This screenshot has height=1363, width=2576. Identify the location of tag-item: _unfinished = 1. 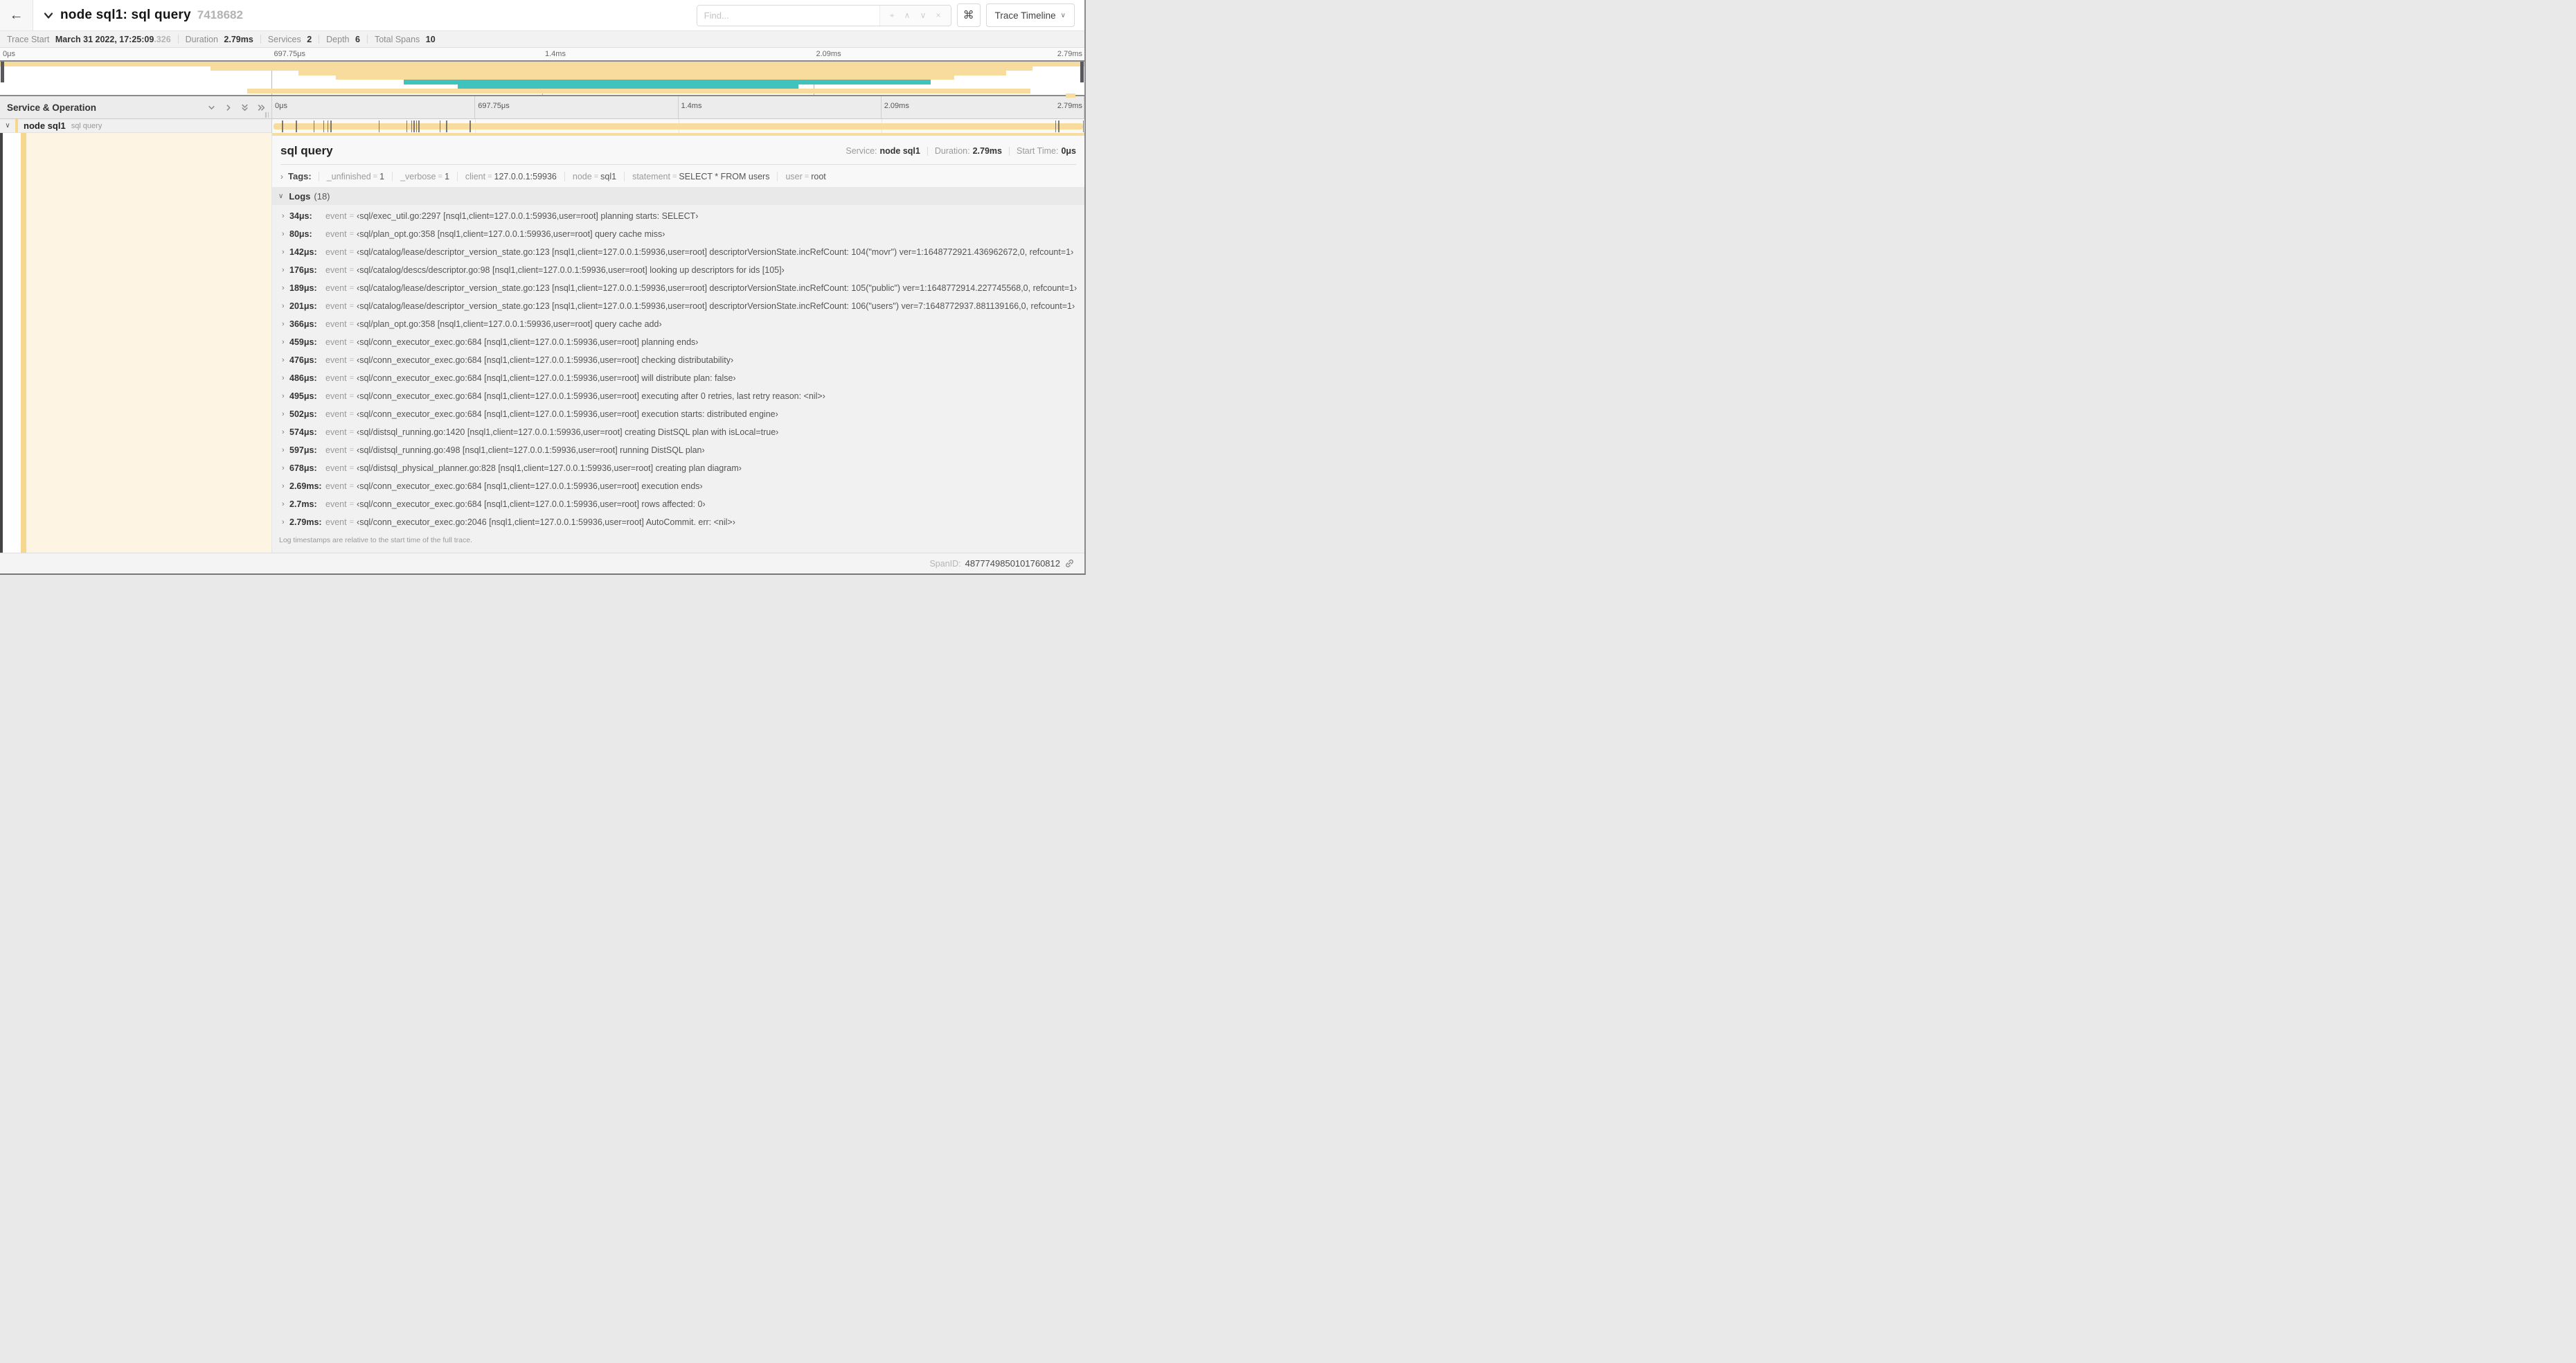
(355, 176).